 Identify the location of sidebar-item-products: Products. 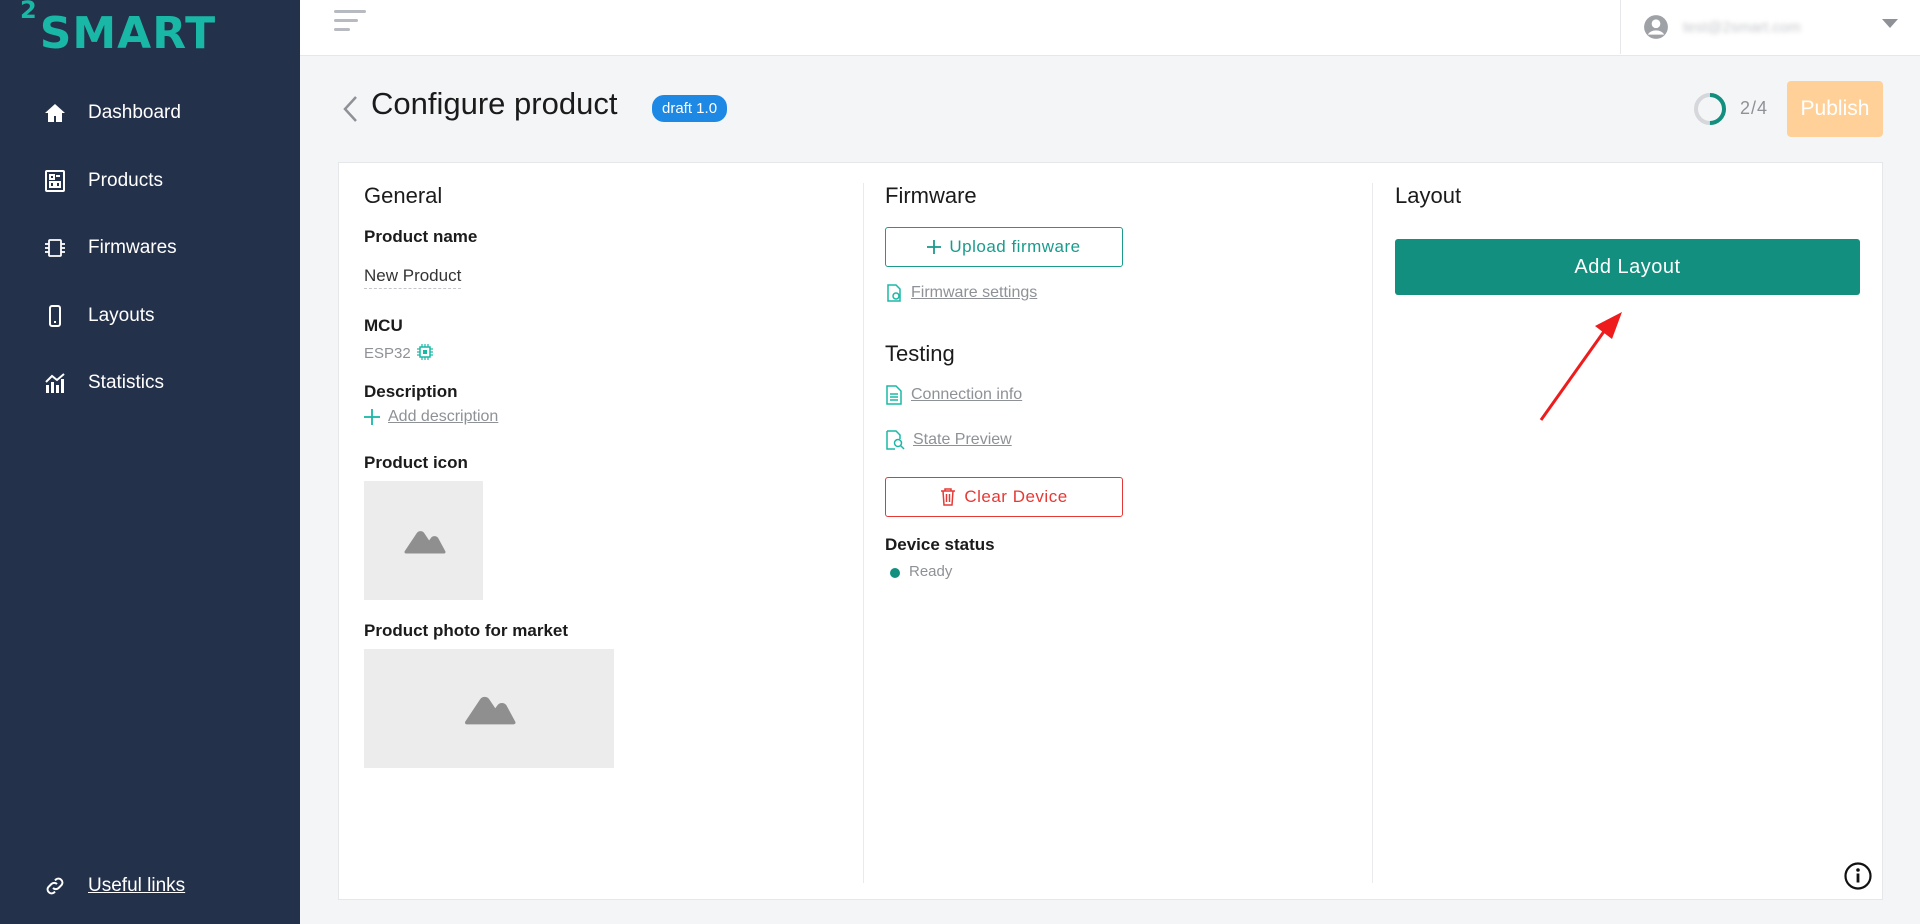
(101, 181).